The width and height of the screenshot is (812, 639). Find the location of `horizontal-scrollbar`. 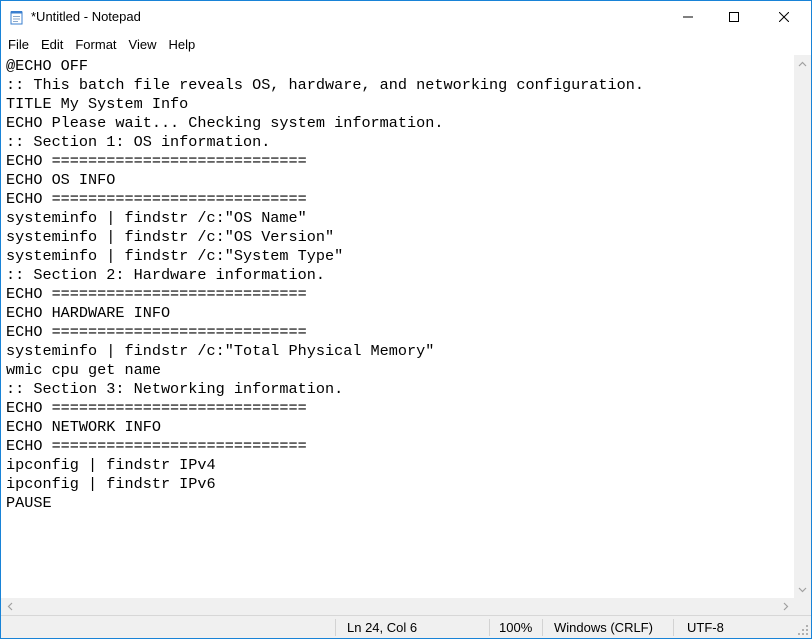

horizontal-scrollbar is located at coordinates (397, 606).